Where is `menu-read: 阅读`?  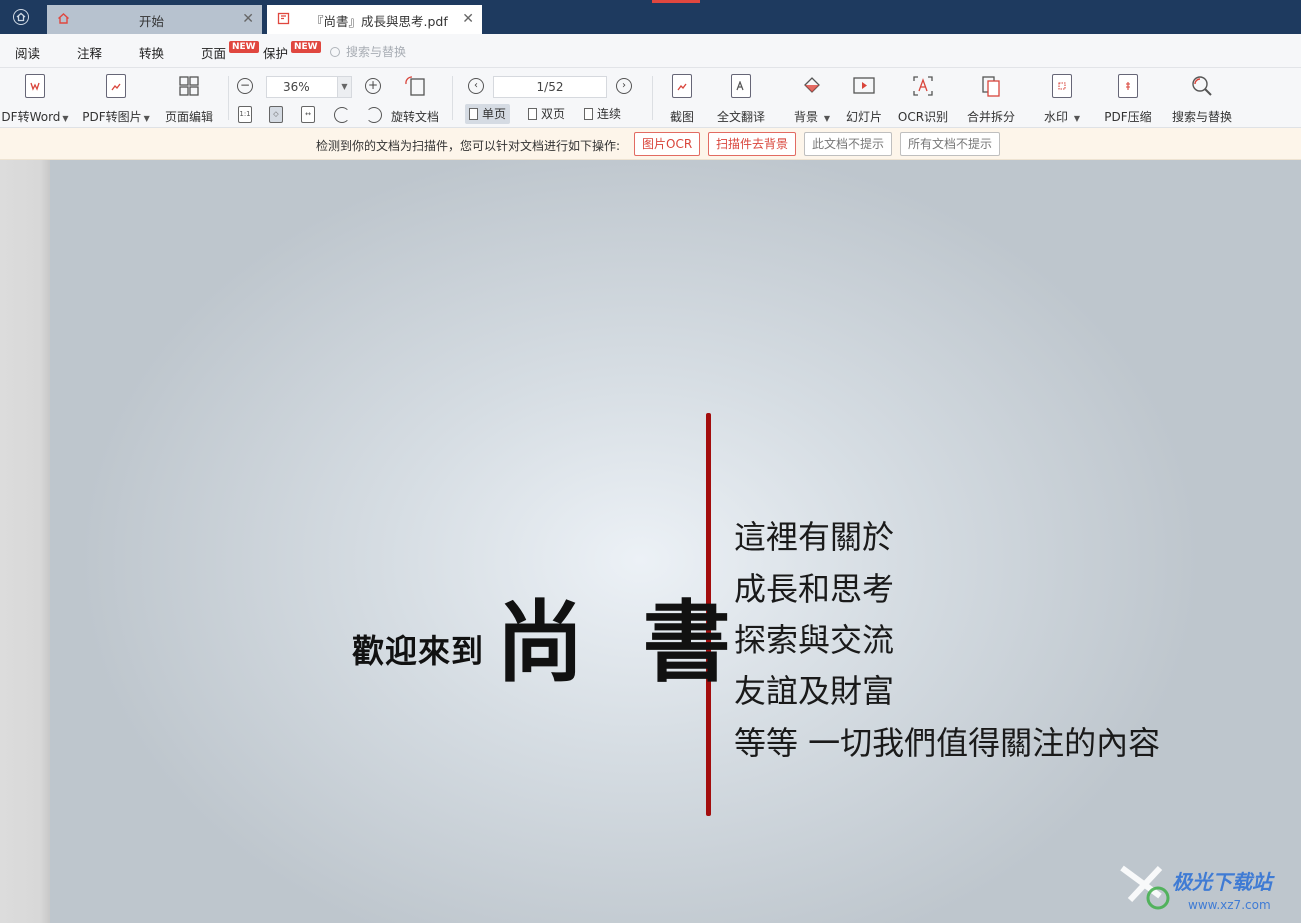 menu-read: 阅读 is located at coordinates (27, 52).